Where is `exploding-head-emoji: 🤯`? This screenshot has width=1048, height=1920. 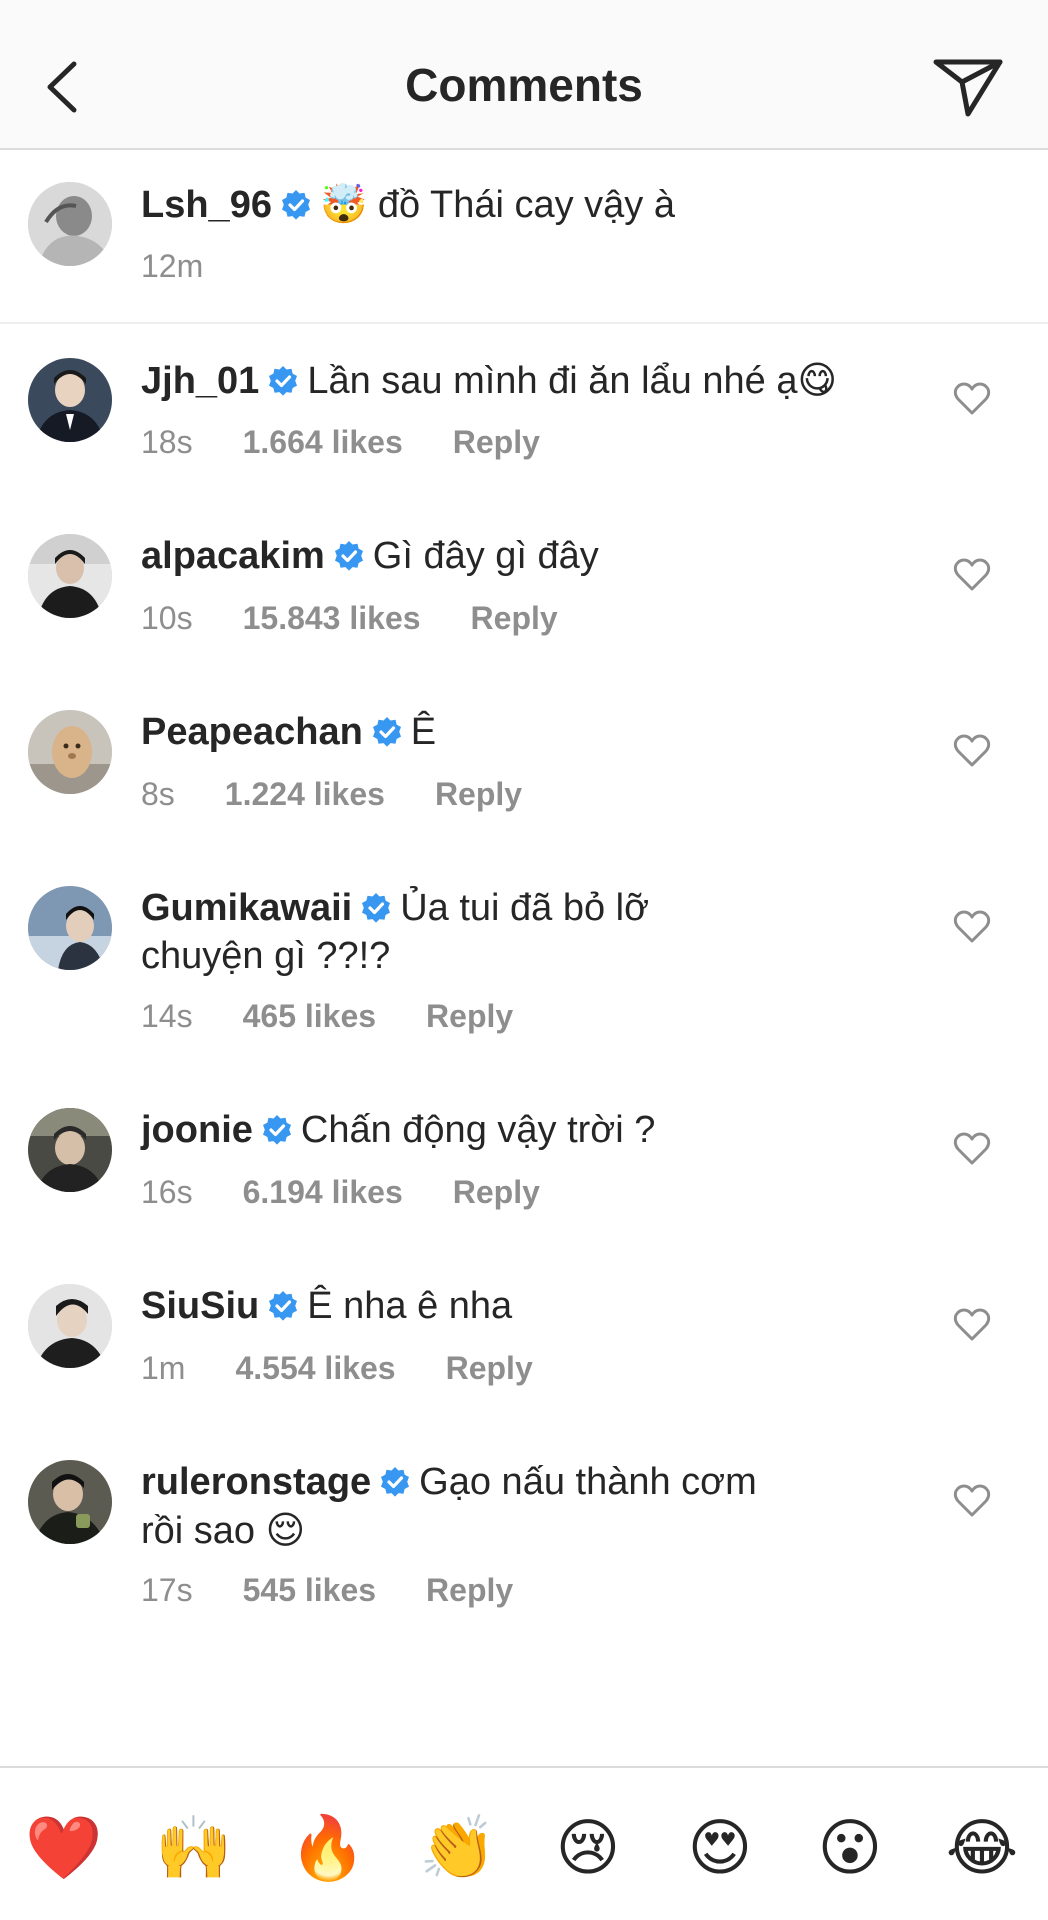 exploding-head-emoji: 🤯 is located at coordinates (343, 204).